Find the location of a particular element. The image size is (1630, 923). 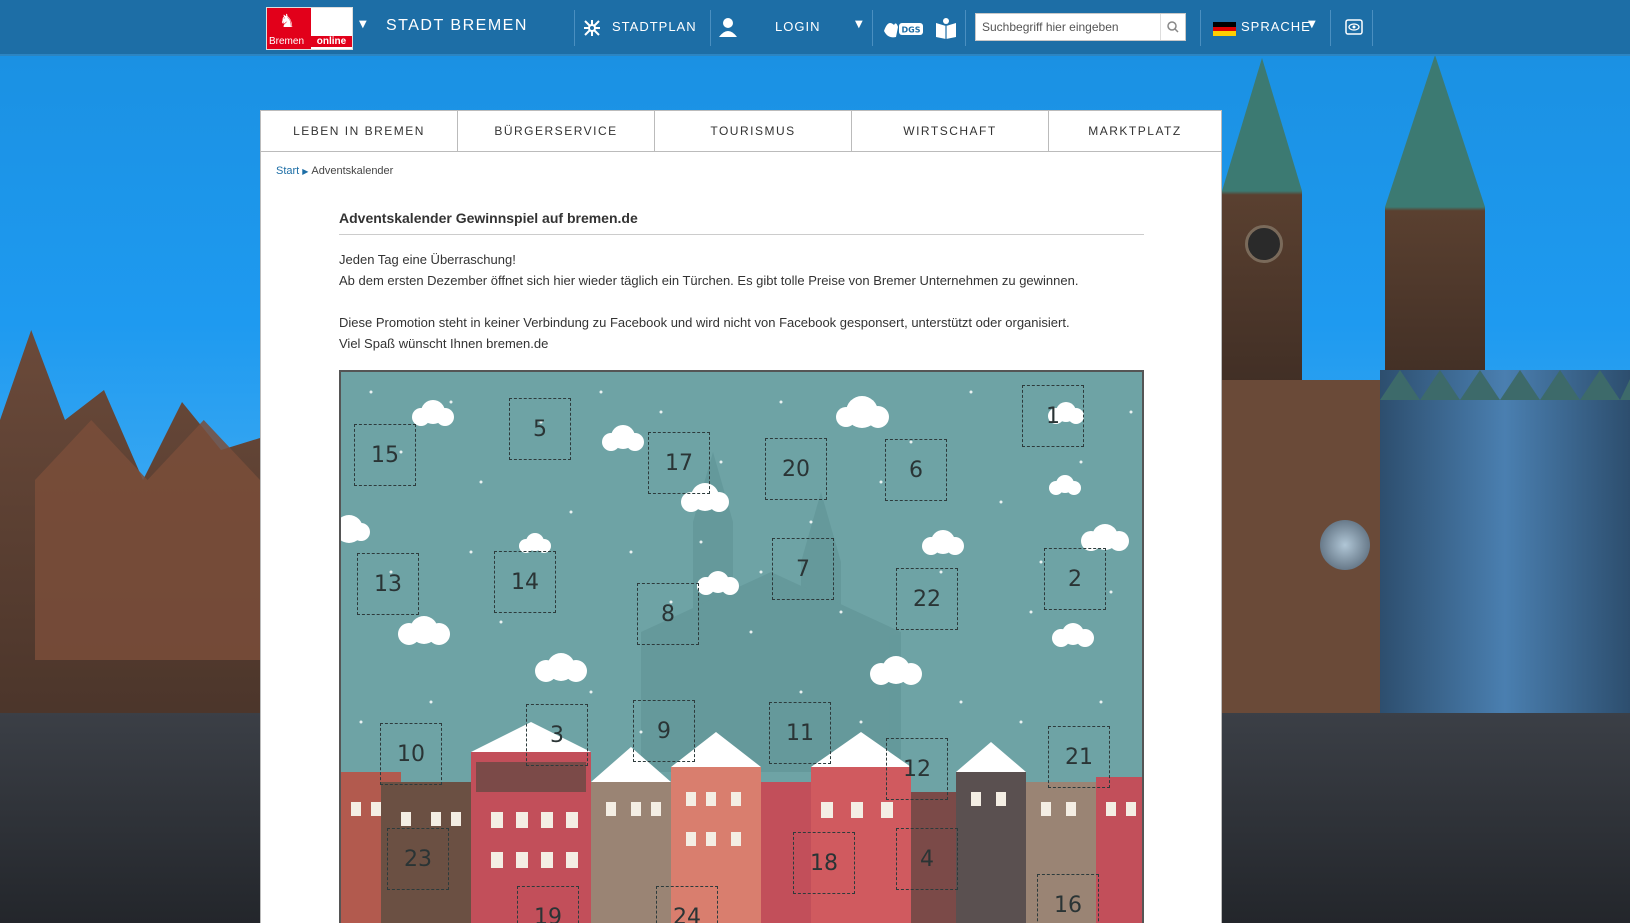

search-box is located at coordinates (1080, 27).